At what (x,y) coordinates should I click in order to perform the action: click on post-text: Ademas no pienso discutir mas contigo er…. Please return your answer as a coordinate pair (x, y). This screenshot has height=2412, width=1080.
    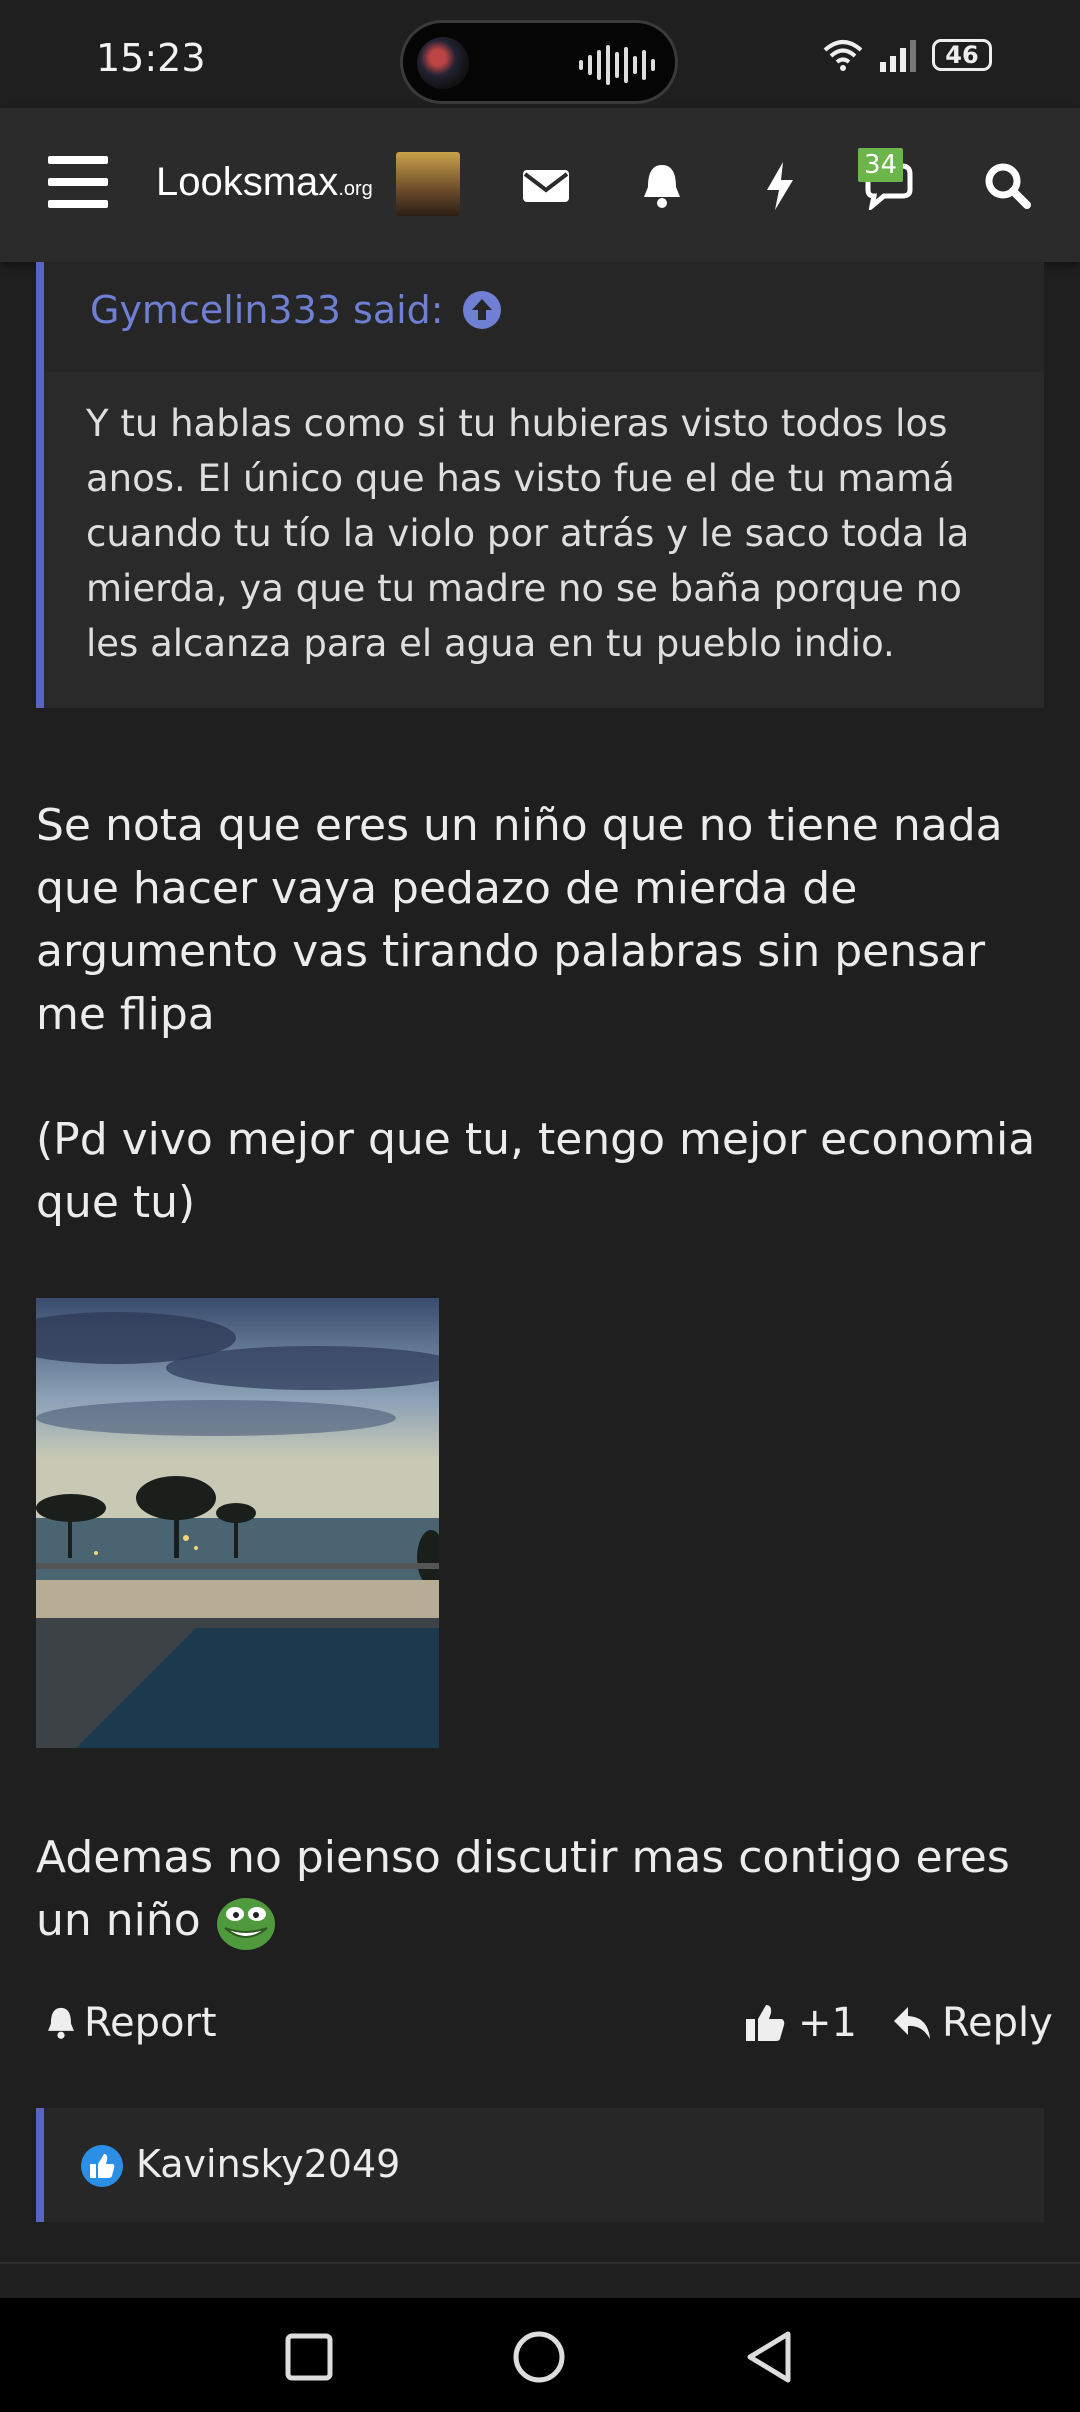
    Looking at the image, I should click on (523, 1889).